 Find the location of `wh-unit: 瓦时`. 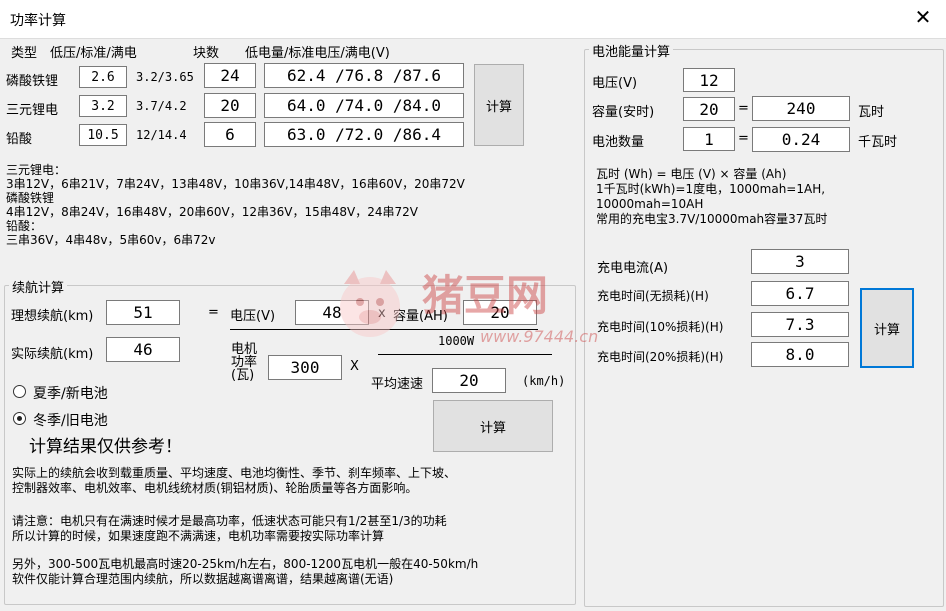

wh-unit: 瓦时 is located at coordinates (871, 112).